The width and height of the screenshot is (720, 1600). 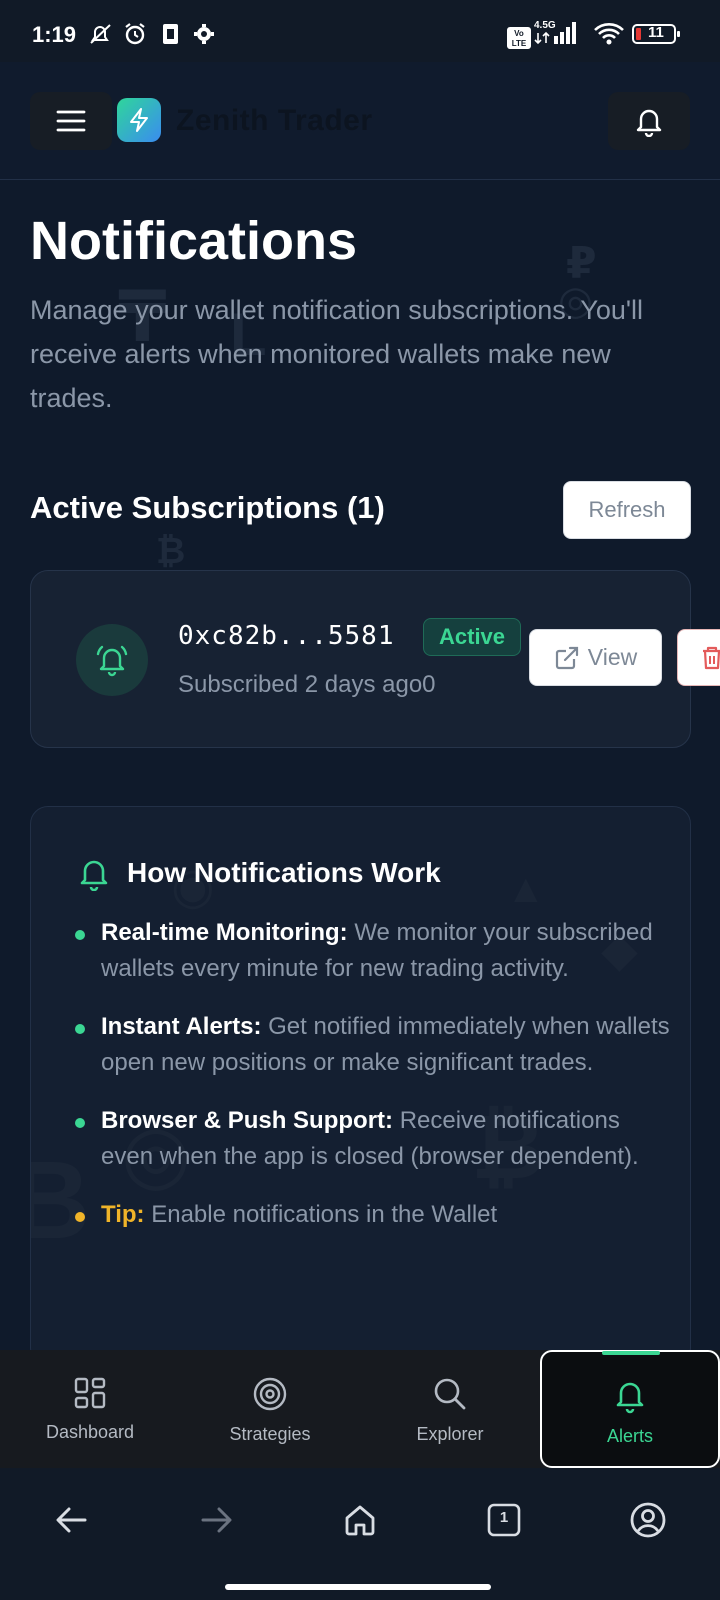 I want to click on home-icon, so click(x=360, y=1520).